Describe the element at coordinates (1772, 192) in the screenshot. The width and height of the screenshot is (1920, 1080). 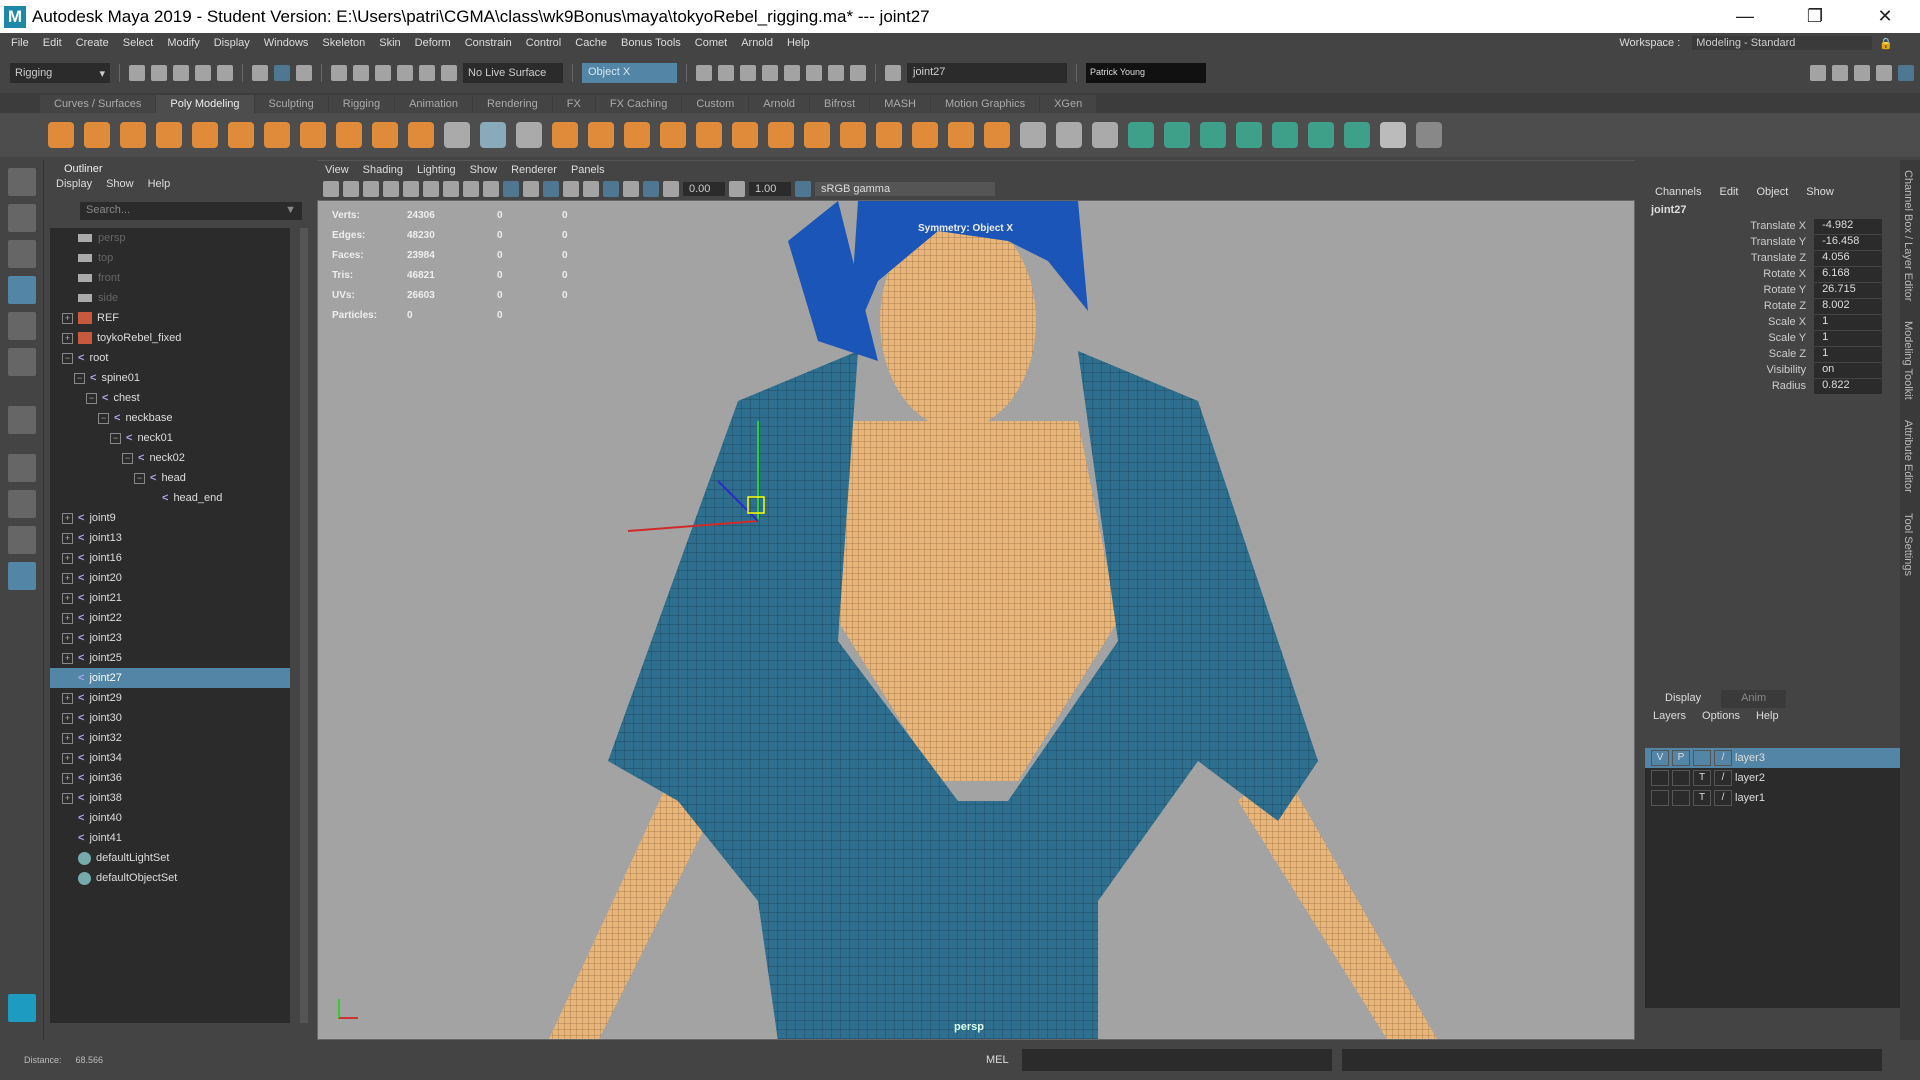
I see `channel-menu-object: Object` at that location.